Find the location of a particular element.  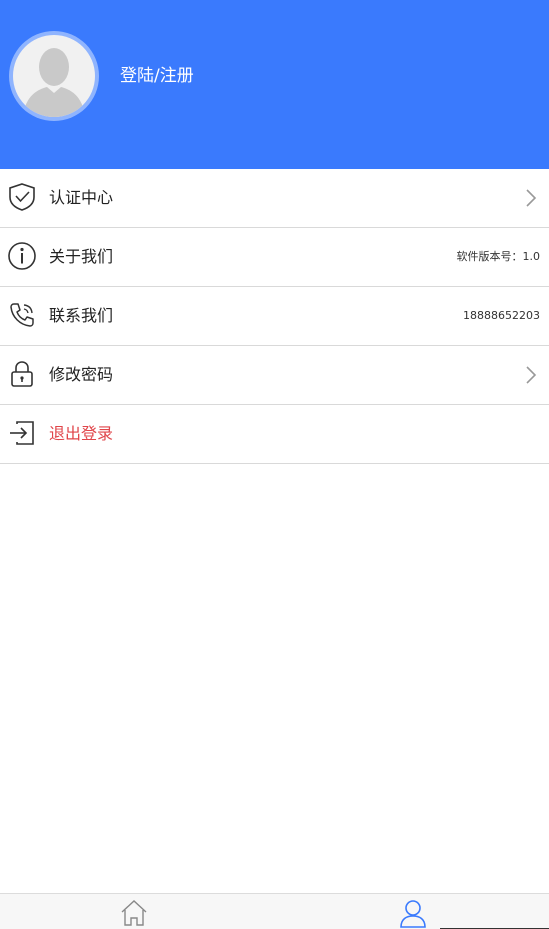

contact-phone-value: 18888652203 is located at coordinates (501, 315).